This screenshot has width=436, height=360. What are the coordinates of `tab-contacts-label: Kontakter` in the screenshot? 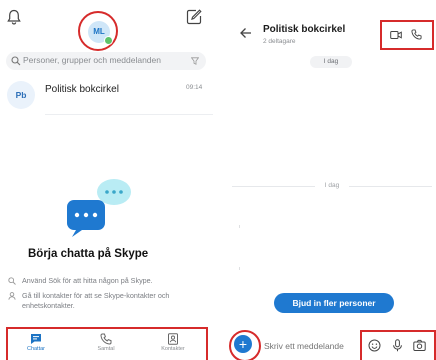 It's located at (173, 349).